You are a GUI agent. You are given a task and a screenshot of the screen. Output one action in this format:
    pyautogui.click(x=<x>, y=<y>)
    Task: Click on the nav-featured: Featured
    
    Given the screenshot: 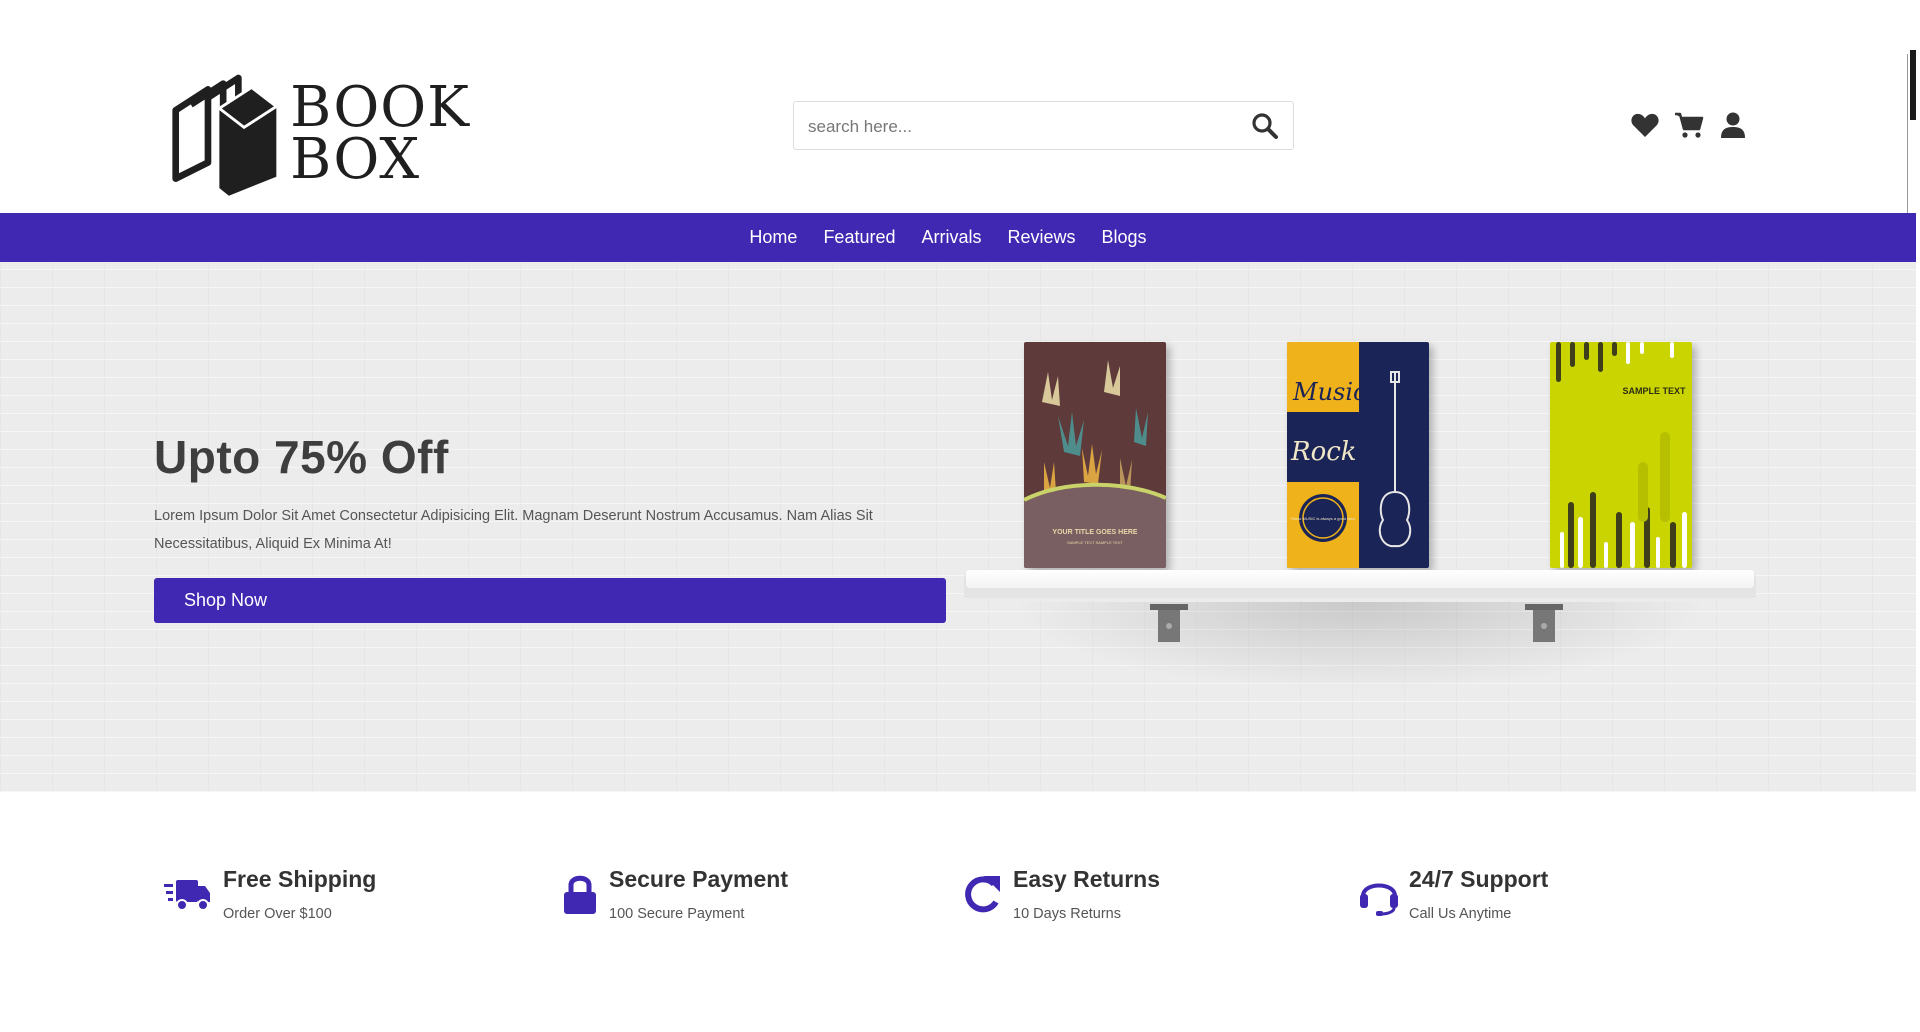 What is the action you would take?
    pyautogui.click(x=859, y=237)
    